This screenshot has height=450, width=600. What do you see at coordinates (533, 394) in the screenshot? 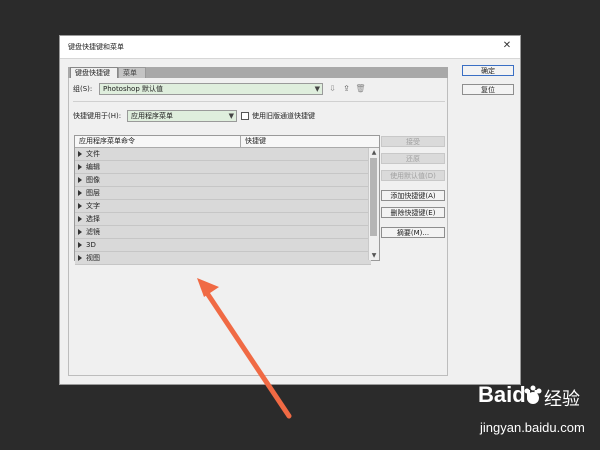
I see `paw-icon` at bounding box center [533, 394].